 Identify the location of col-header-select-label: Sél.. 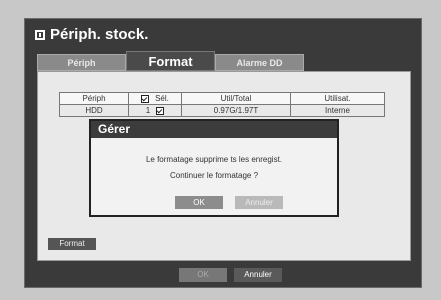
(162, 98).